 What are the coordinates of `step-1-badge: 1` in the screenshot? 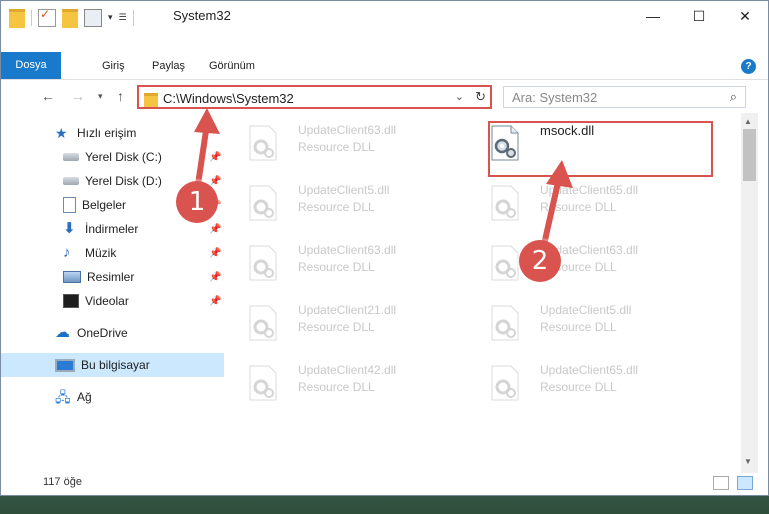 It's located at (197, 202).